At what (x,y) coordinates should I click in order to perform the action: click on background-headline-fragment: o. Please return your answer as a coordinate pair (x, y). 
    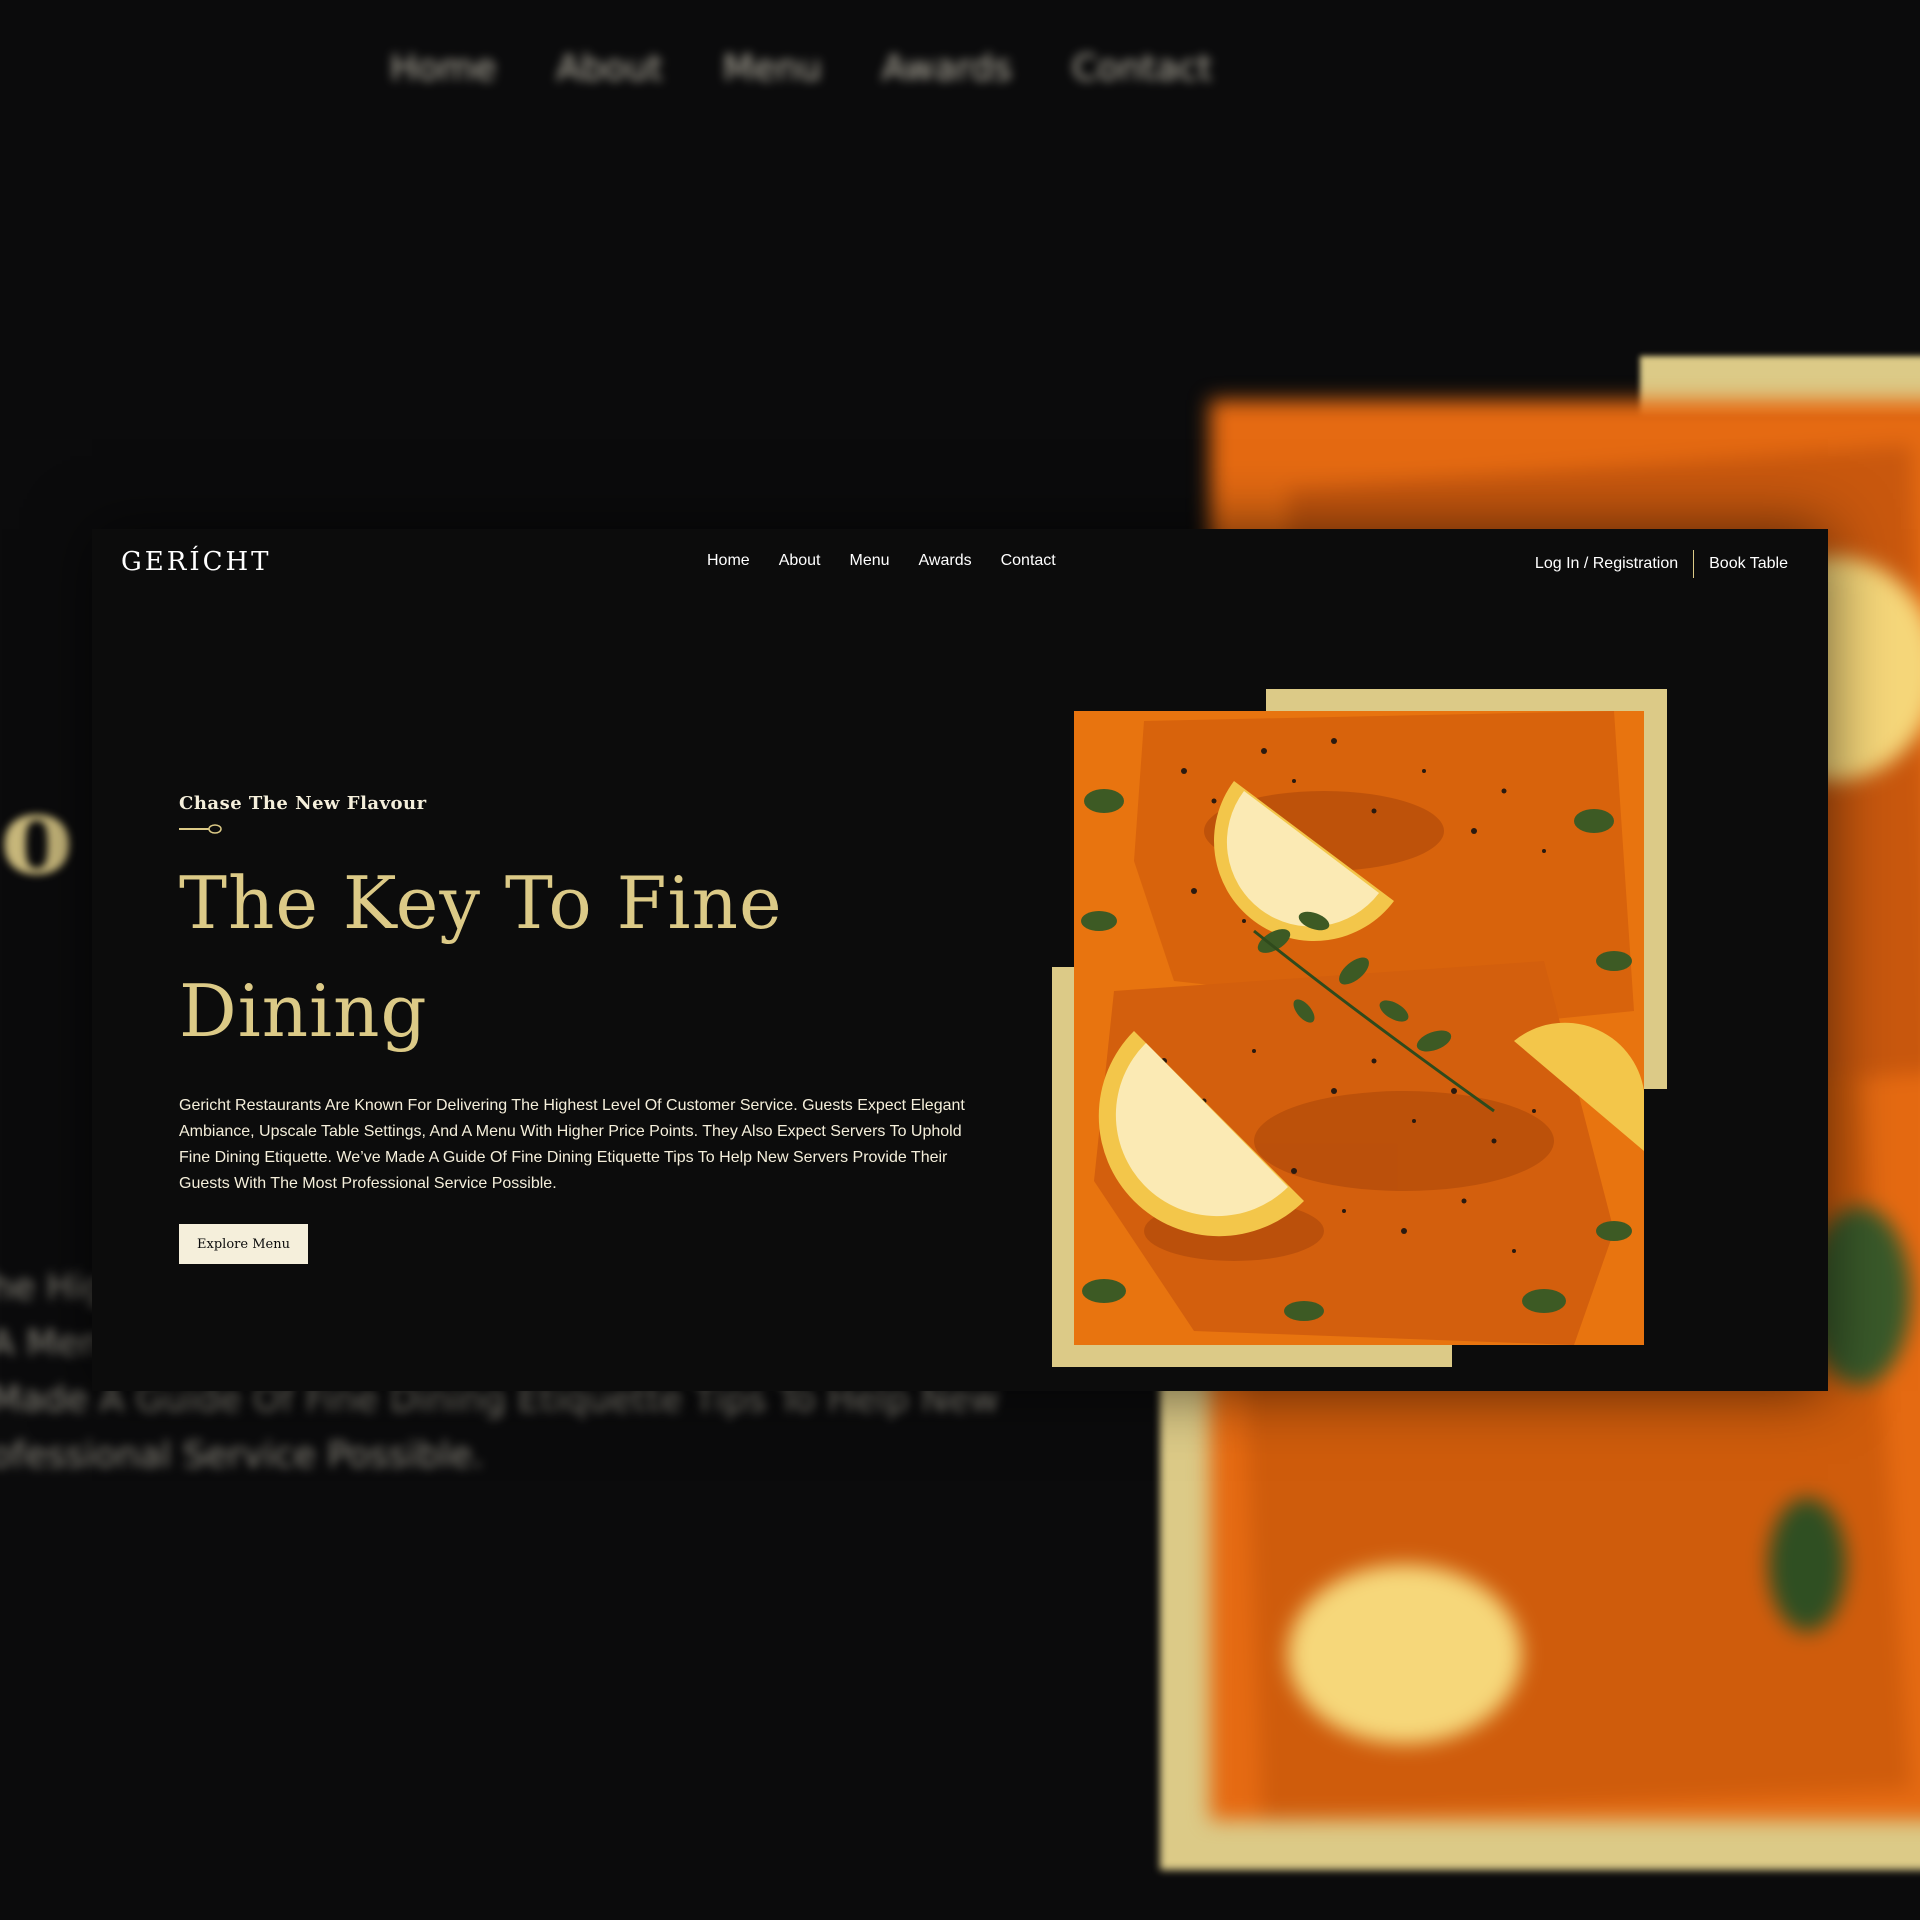
    Looking at the image, I should click on (37, 834).